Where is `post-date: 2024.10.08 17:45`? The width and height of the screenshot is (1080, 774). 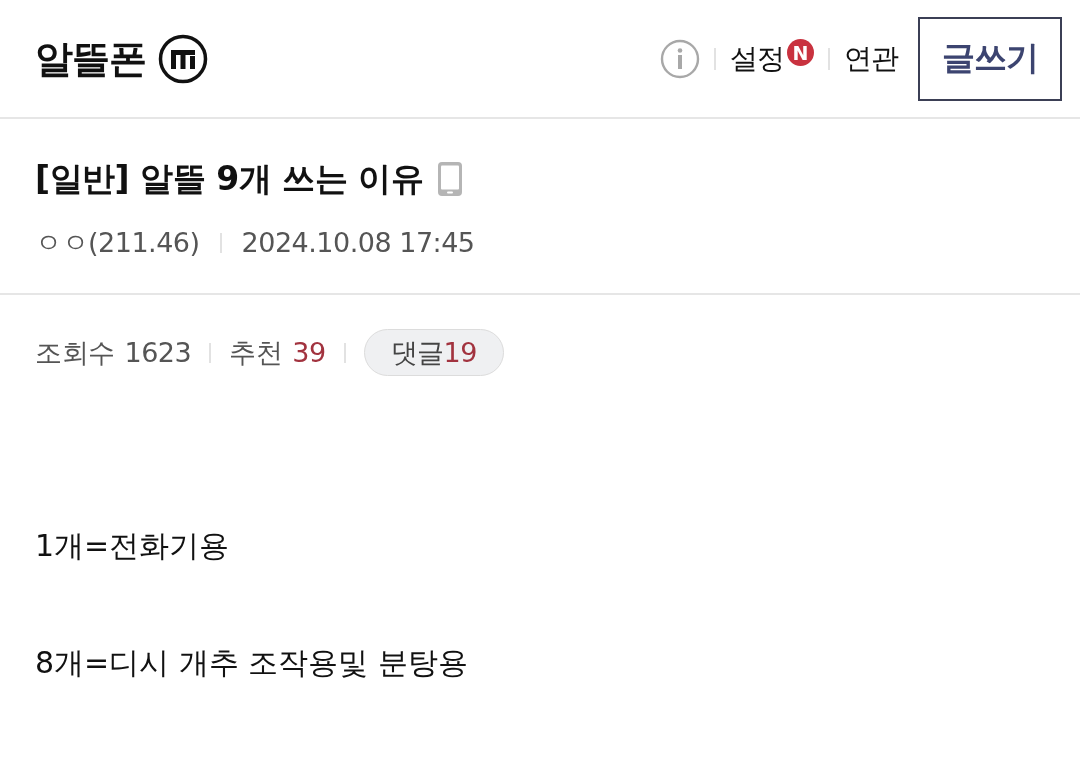 post-date: 2024.10.08 17:45 is located at coordinates (358, 243).